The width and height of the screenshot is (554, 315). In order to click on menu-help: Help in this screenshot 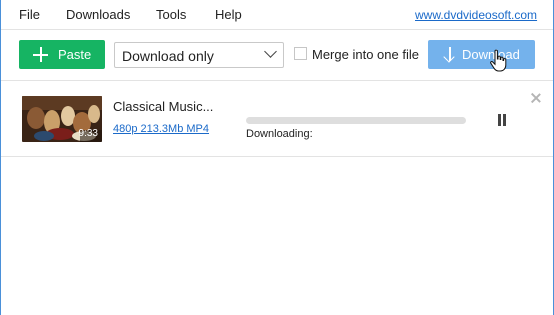, I will do `click(228, 14)`.